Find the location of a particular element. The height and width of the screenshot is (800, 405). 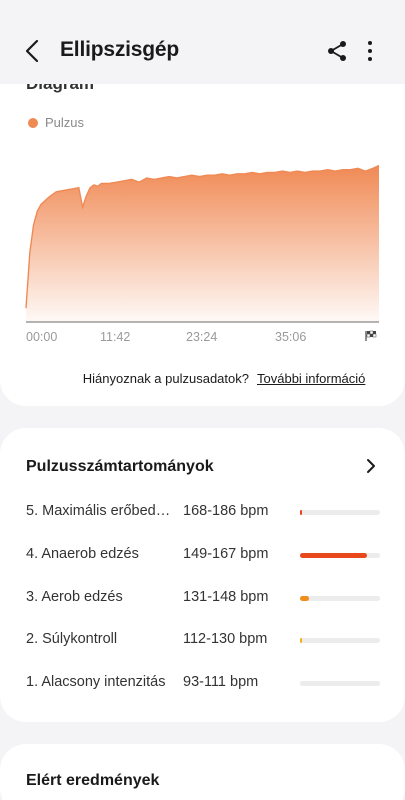

zone-row-2: 2. Súlykontroll 112-130 bpm is located at coordinates (202, 643).